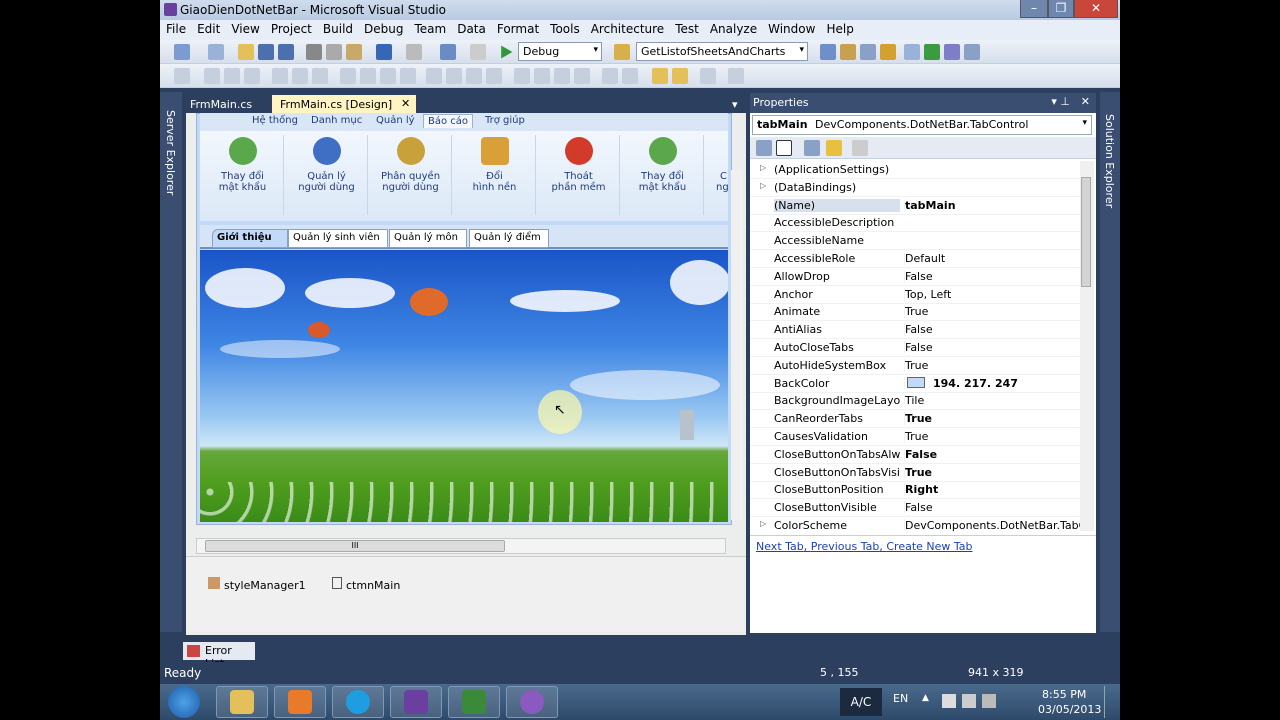 Image resolution: width=1280 pixels, height=720 pixels. Describe the element at coordinates (663, 175) in the screenshot. I see `ribbon-btn-change-password-2: Thay đổi mật khẩu` at that location.